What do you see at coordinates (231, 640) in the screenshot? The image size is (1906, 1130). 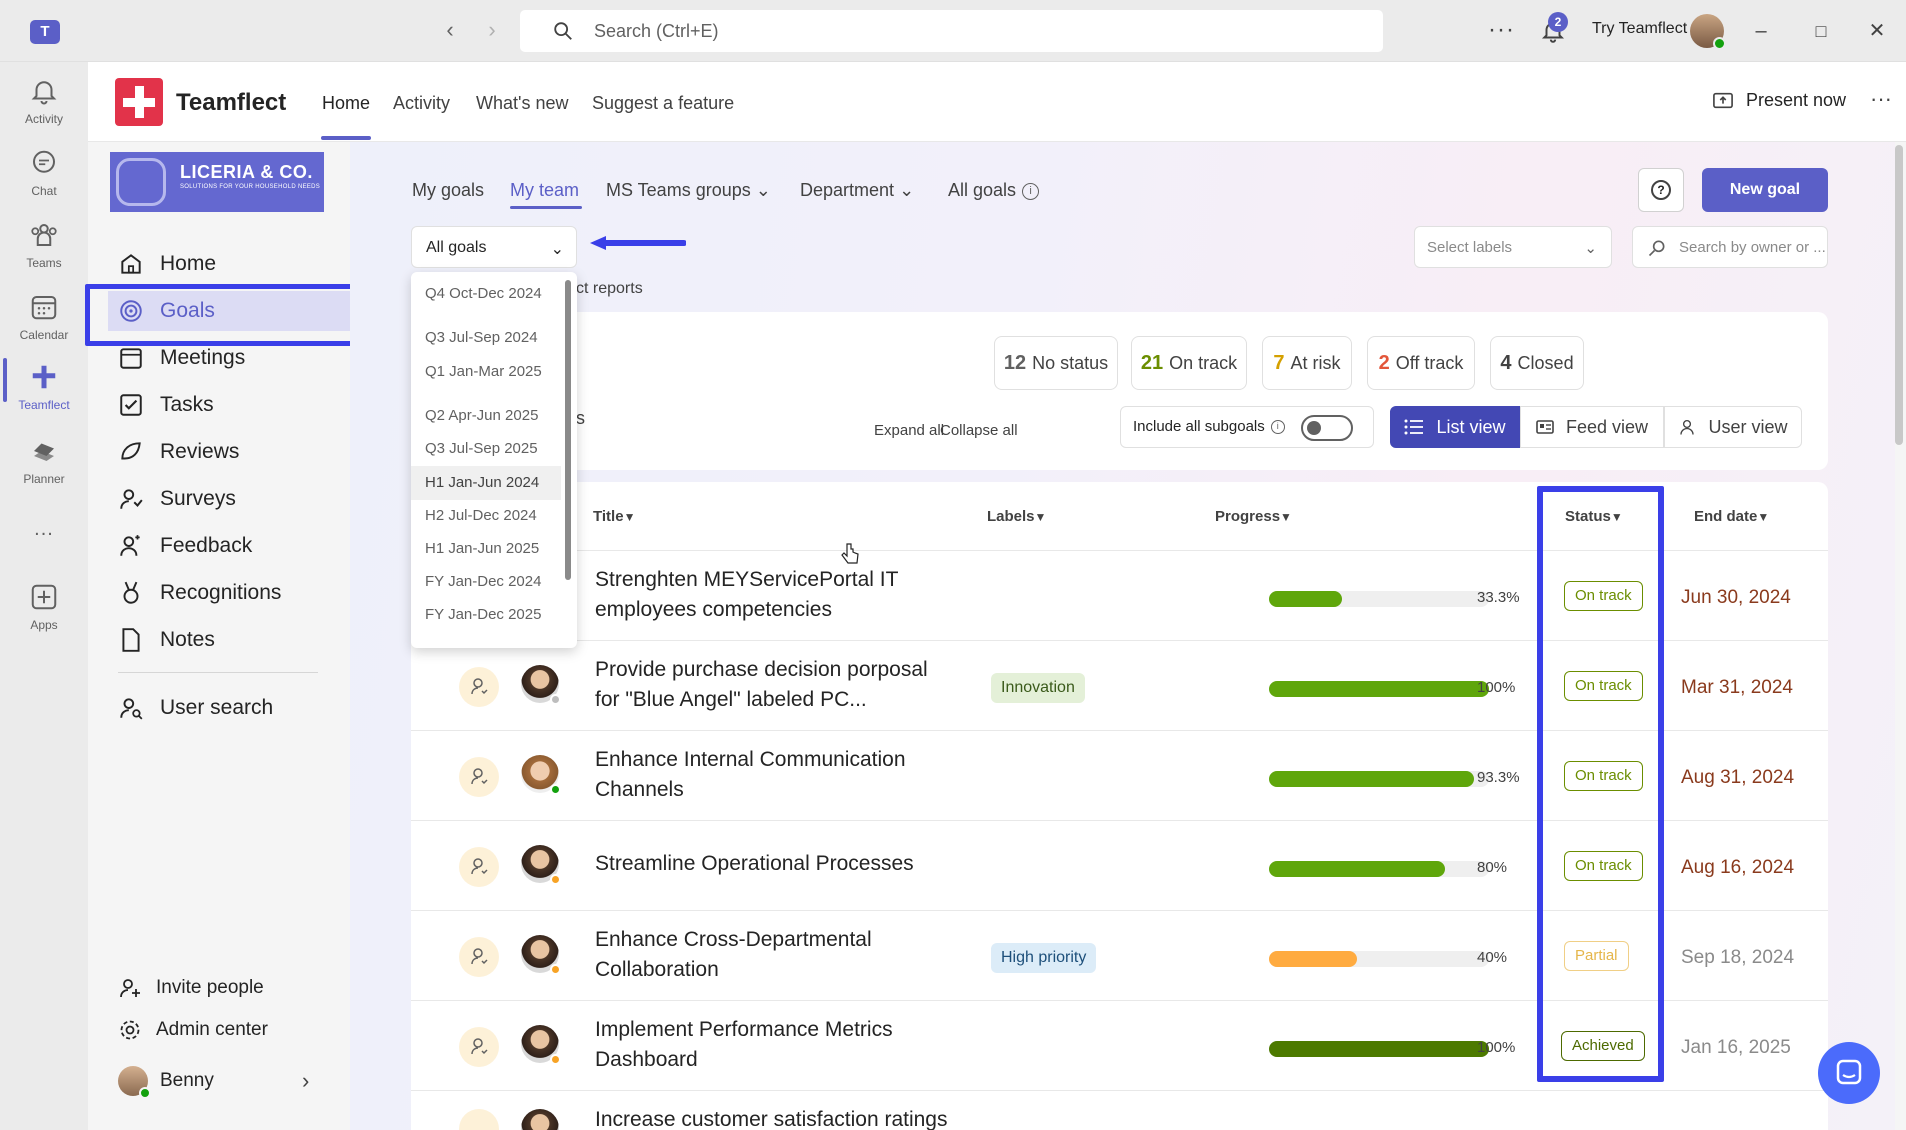 I see `sidebar-item-notes: Notes` at bounding box center [231, 640].